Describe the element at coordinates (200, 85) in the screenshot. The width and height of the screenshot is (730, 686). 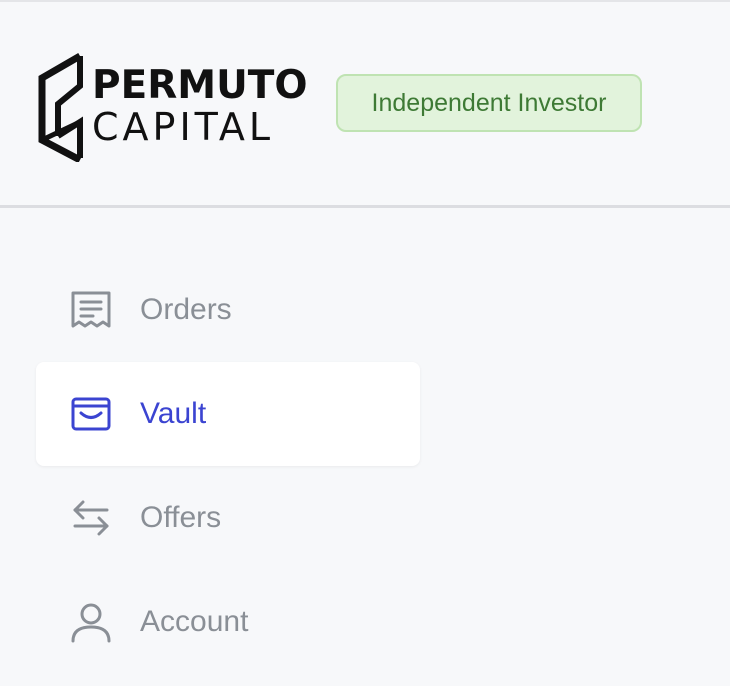
I see `logo-wordmark-line1: PERMUTO` at that location.